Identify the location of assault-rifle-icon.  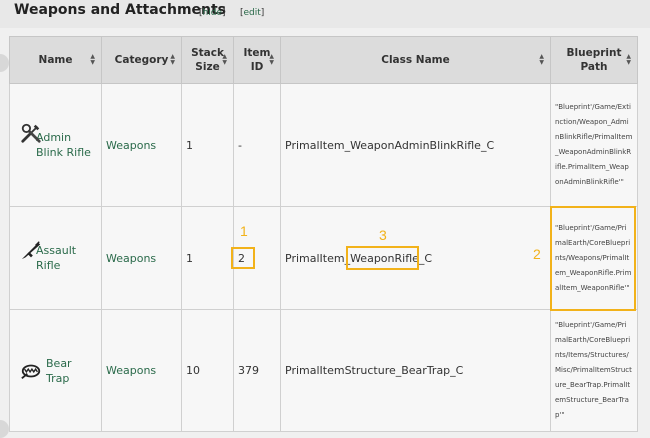
(31, 250).